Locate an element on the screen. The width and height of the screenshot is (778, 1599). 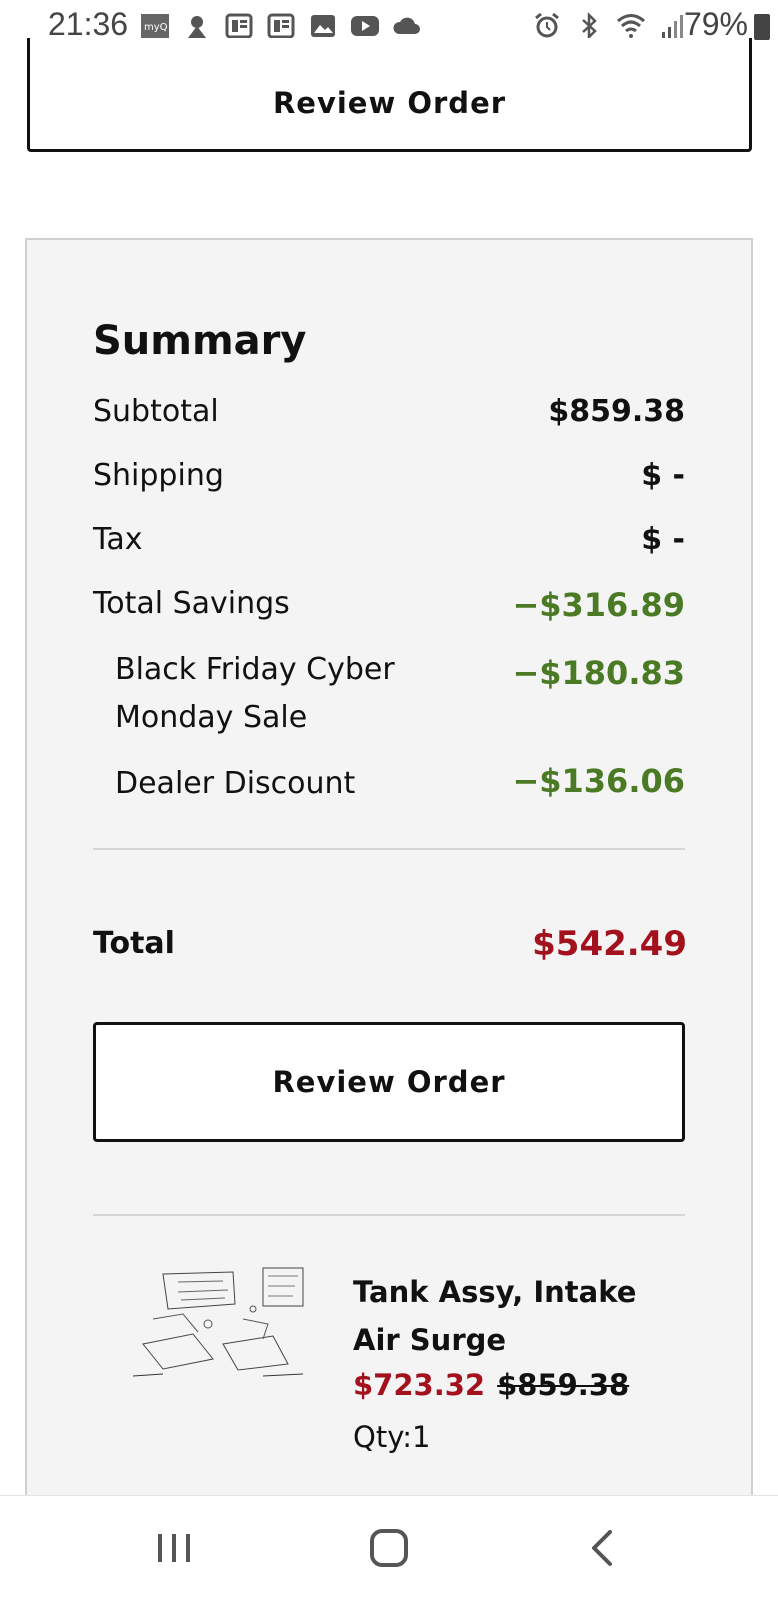
product-price: $723.32 $859.38 is located at coordinates (491, 1385).